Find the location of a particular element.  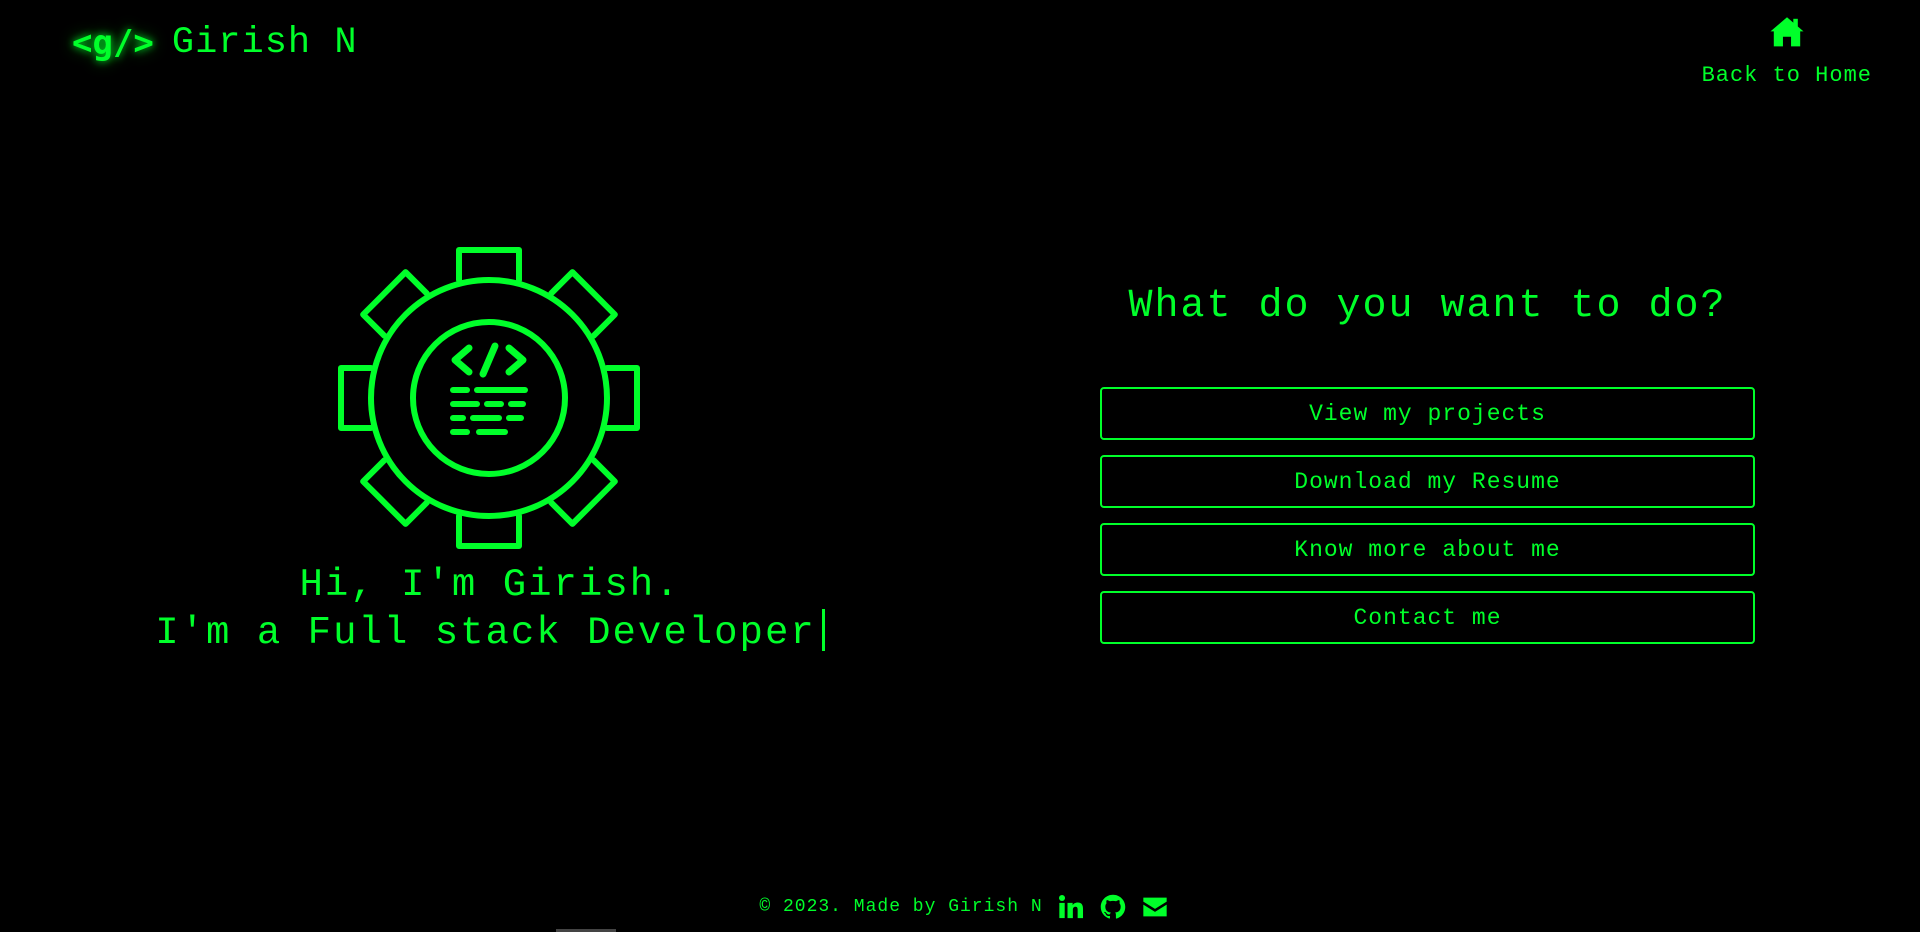

typing-cursor is located at coordinates (823, 630).